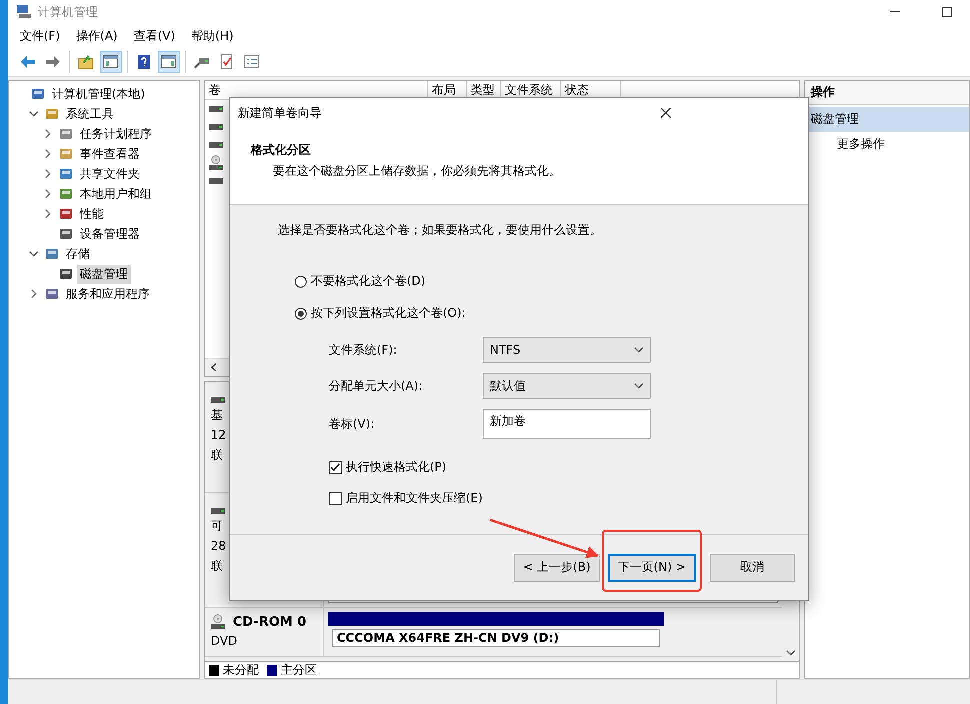  What do you see at coordinates (217, 526) in the screenshot?
I see `disk-info-text: 可` at bounding box center [217, 526].